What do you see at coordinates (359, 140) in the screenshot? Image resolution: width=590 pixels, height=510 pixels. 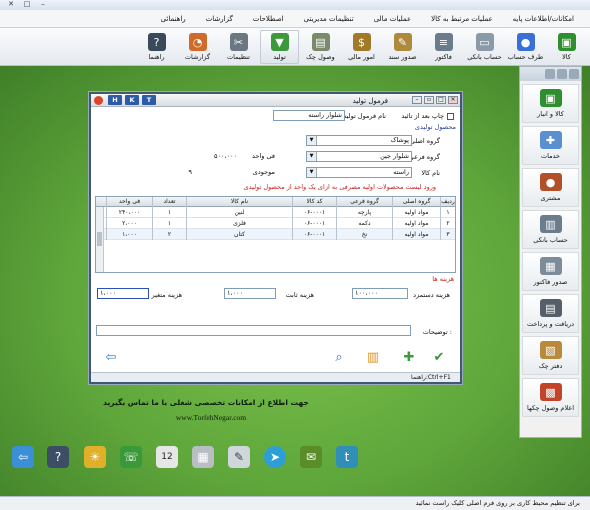 I see `main-group-select: ▼ پوشاک` at bounding box center [359, 140].